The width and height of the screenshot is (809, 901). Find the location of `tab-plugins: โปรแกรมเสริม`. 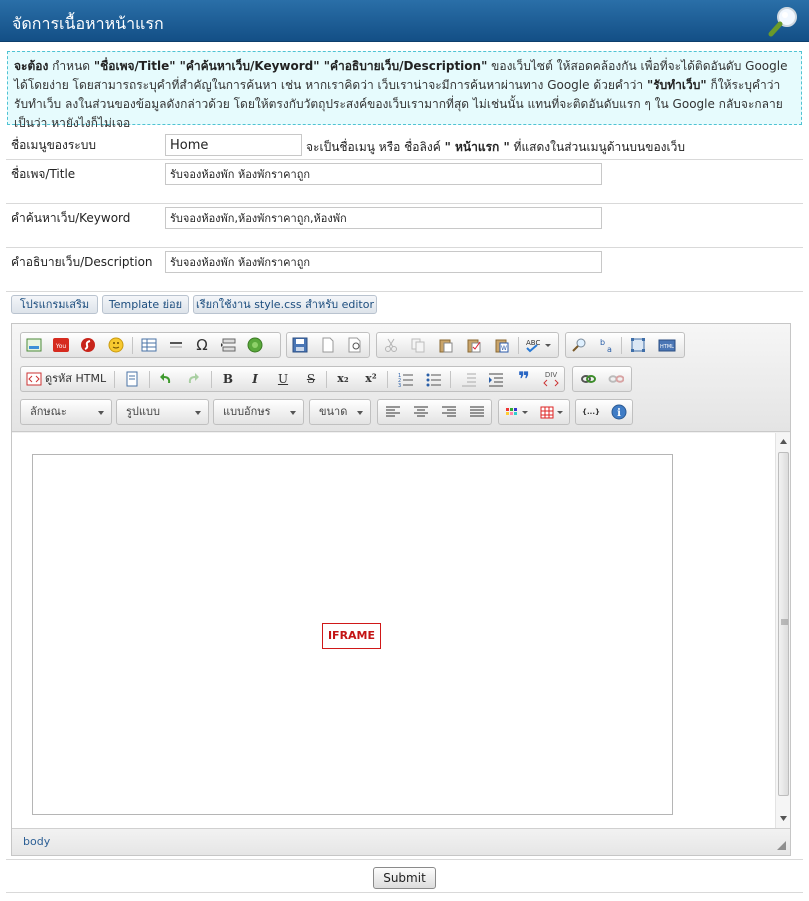

tab-plugins: โปรแกรมเสริม is located at coordinates (54, 304).